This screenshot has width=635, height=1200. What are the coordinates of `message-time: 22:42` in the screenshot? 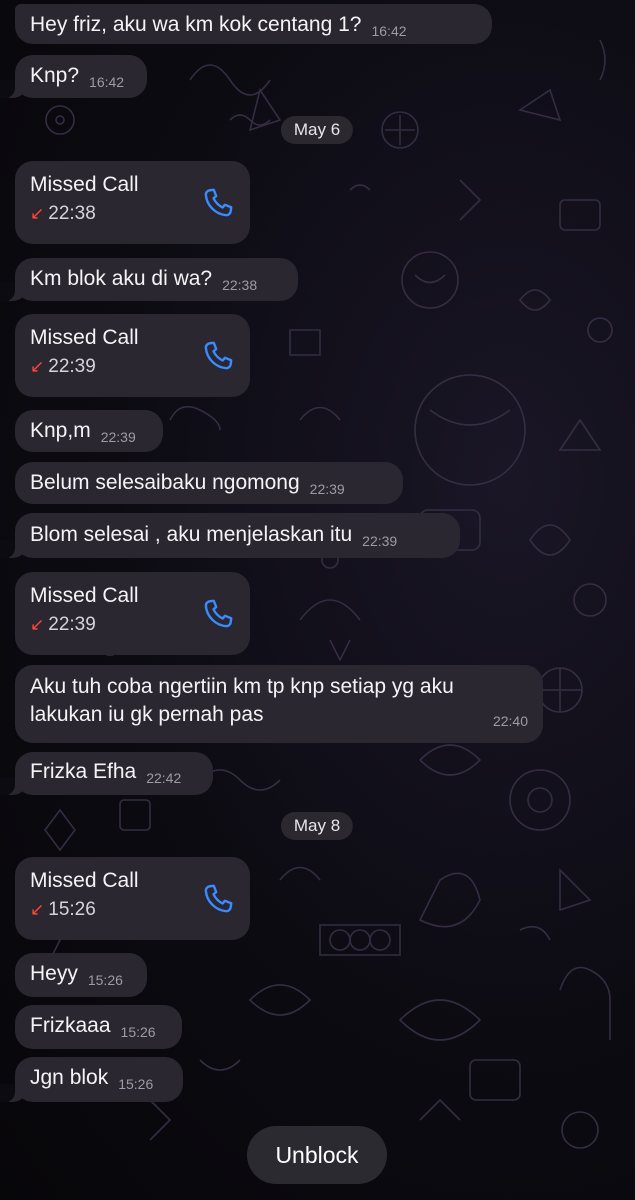 It's located at (164, 778).